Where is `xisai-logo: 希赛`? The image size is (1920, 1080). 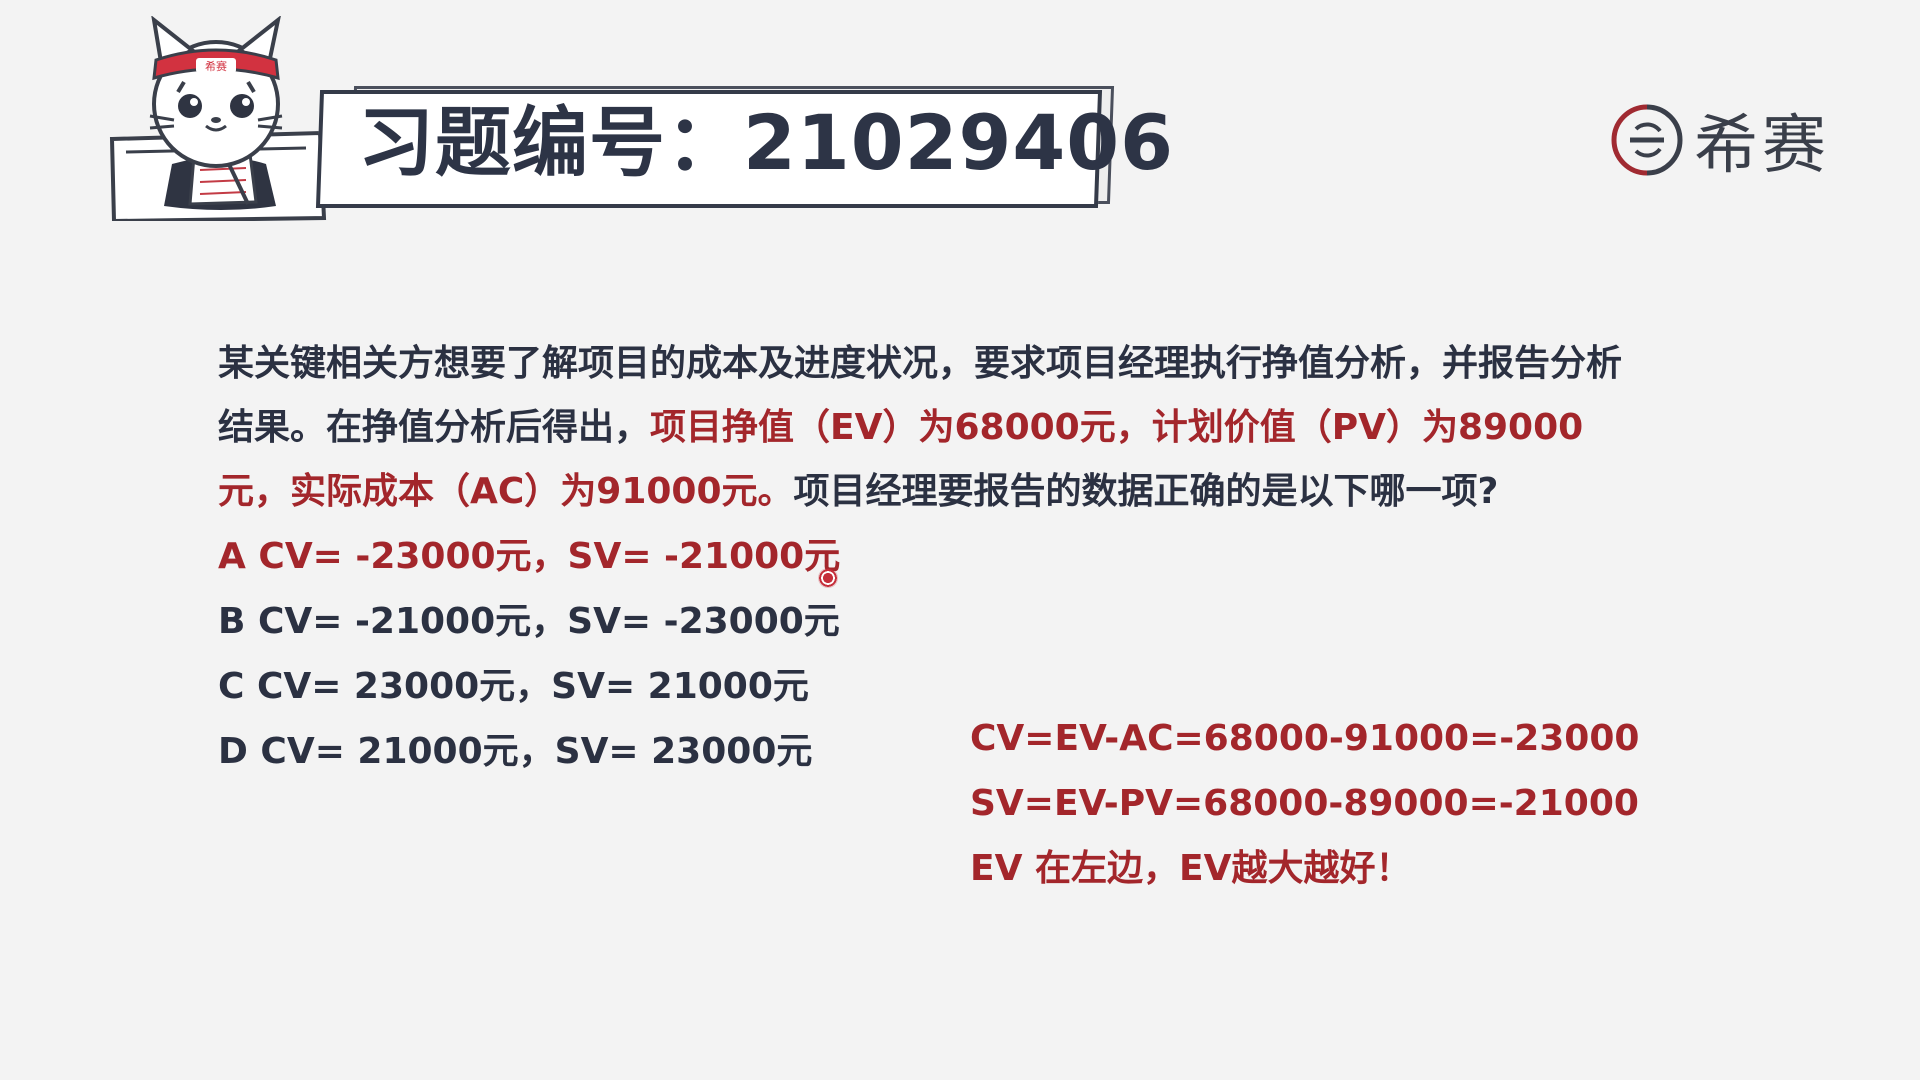 xisai-logo: 希赛 is located at coordinates (1719, 141).